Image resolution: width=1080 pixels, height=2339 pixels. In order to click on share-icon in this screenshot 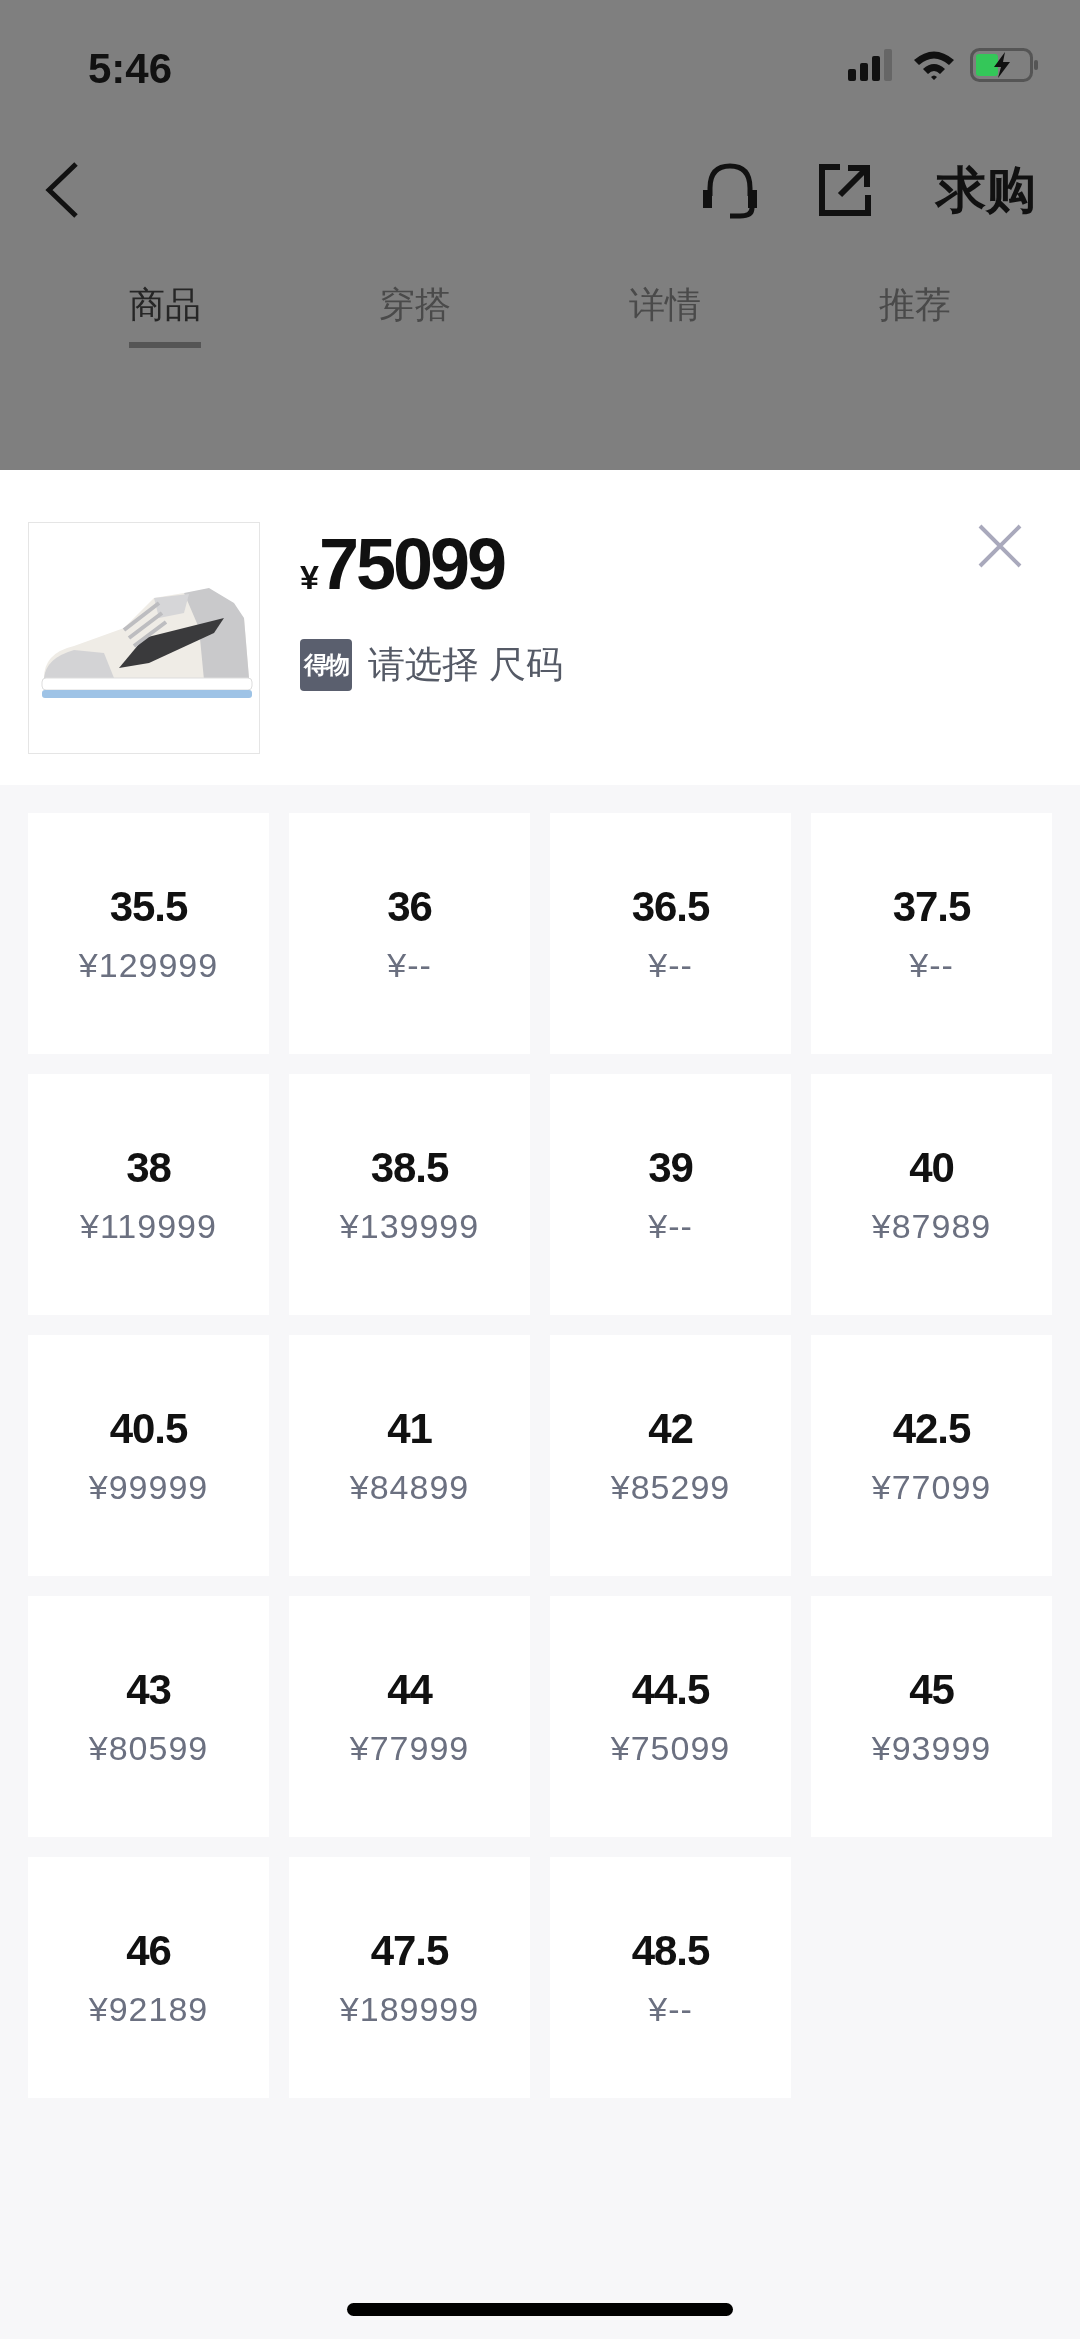, I will do `click(845, 190)`.